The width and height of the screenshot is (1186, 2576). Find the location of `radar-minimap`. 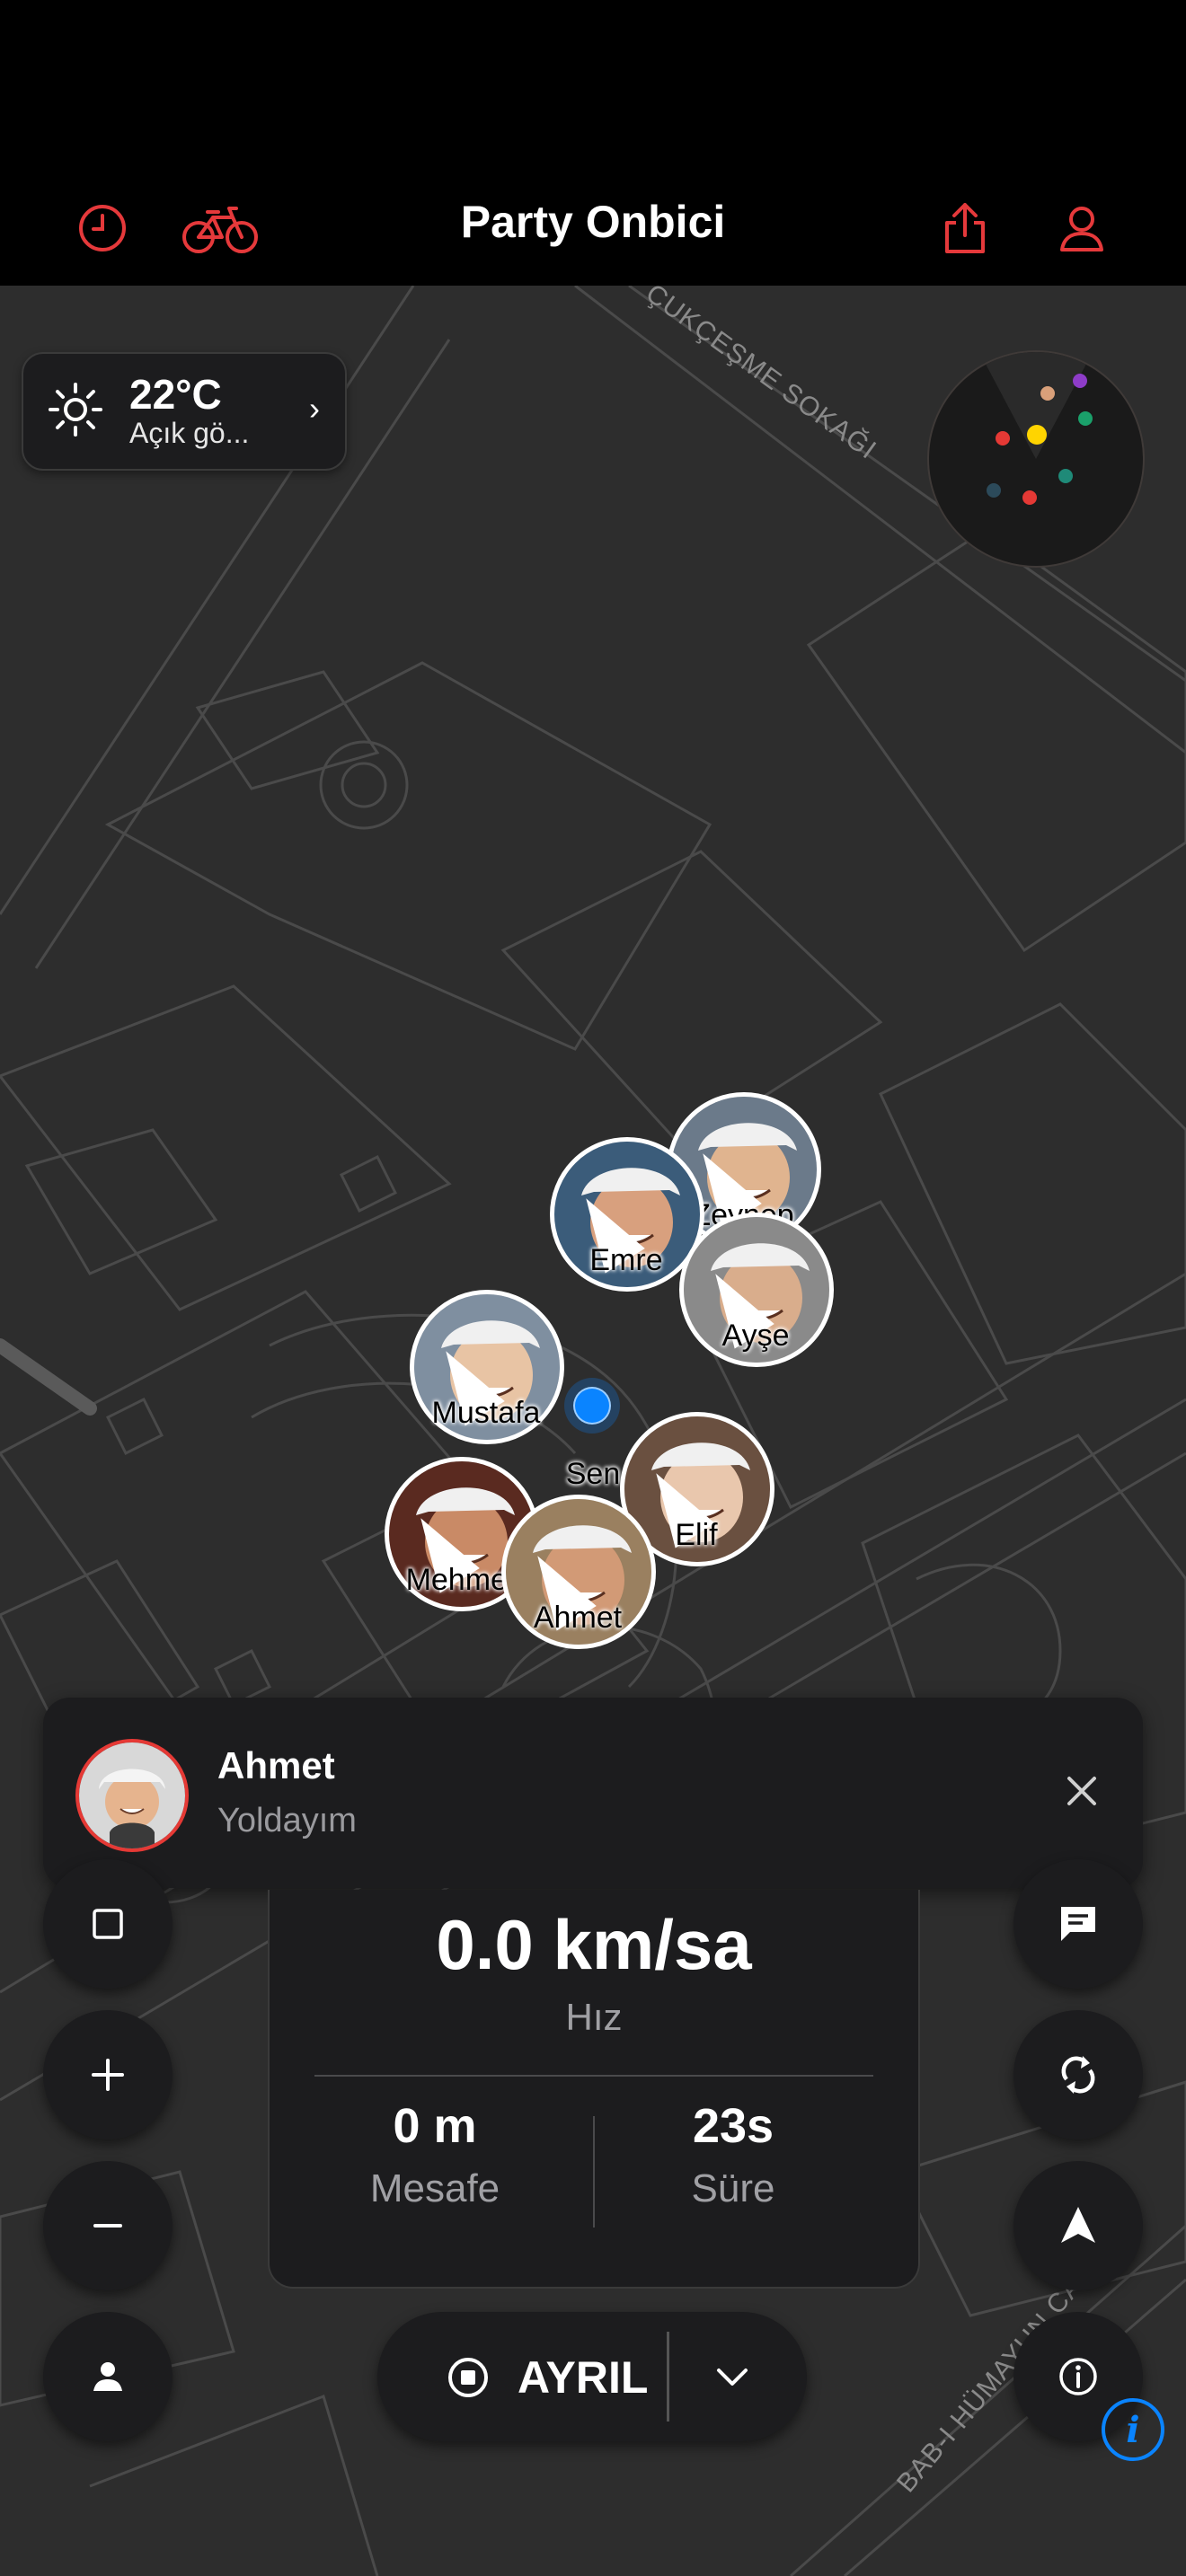

radar-minimap is located at coordinates (1036, 459).